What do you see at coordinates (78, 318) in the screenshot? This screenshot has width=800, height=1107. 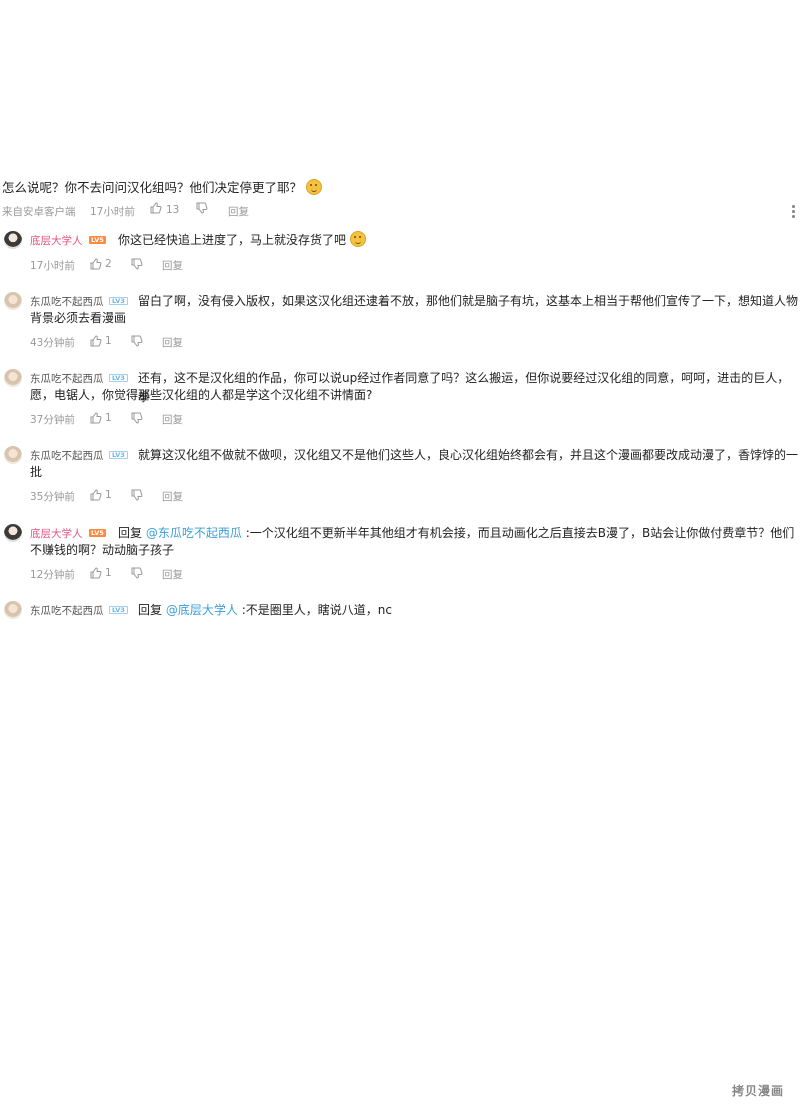 I see `reply-text-line2: 背景必须去看漫画` at bounding box center [78, 318].